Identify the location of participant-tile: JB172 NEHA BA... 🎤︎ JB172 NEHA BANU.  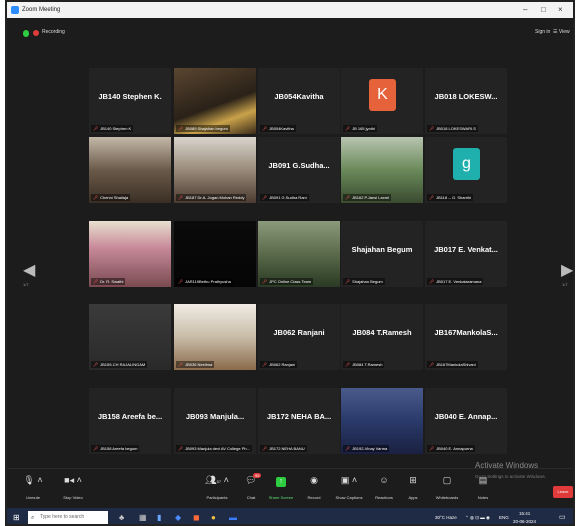
(299, 421).